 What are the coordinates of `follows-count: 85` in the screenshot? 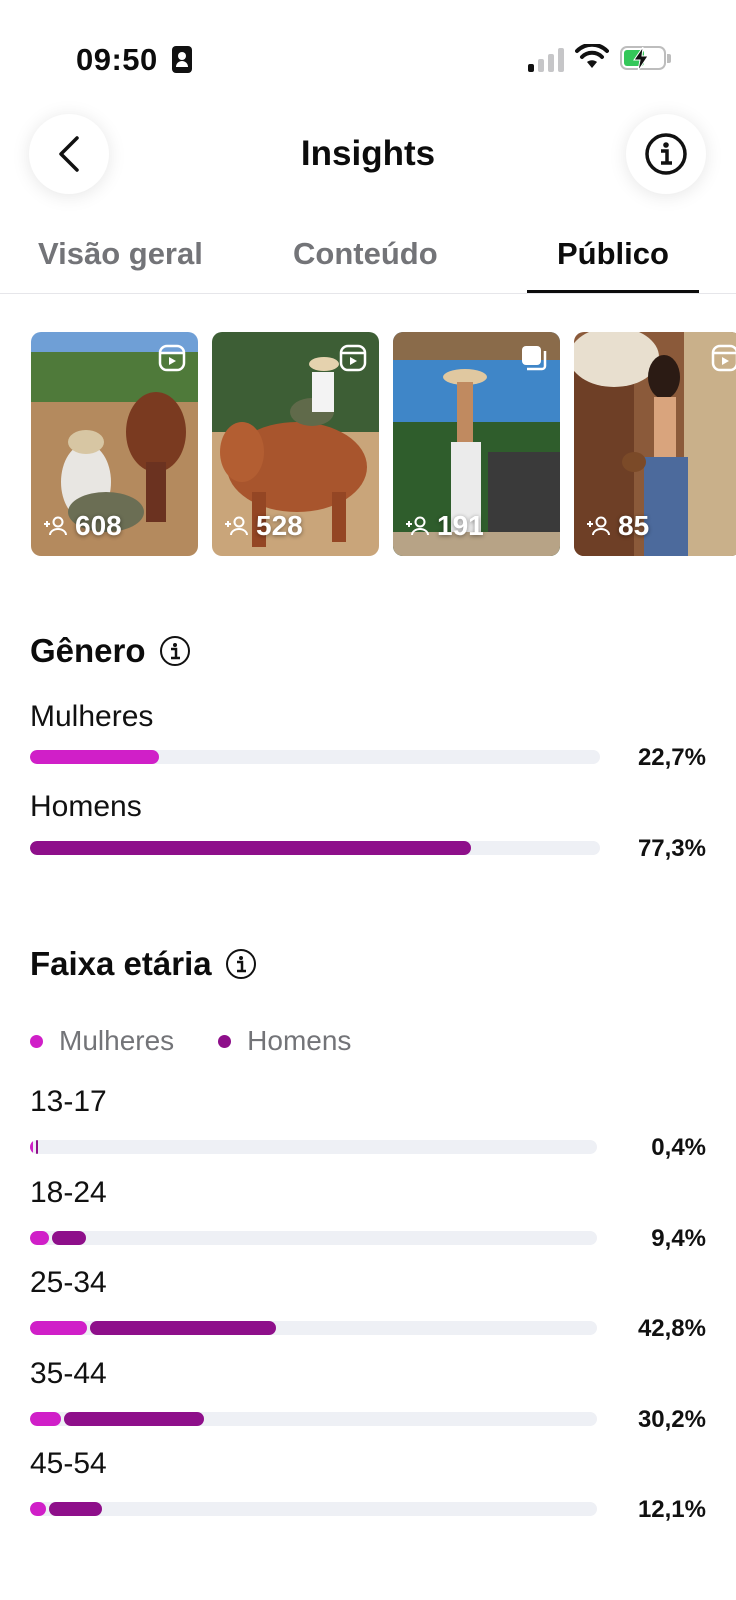 It's located at (617, 526).